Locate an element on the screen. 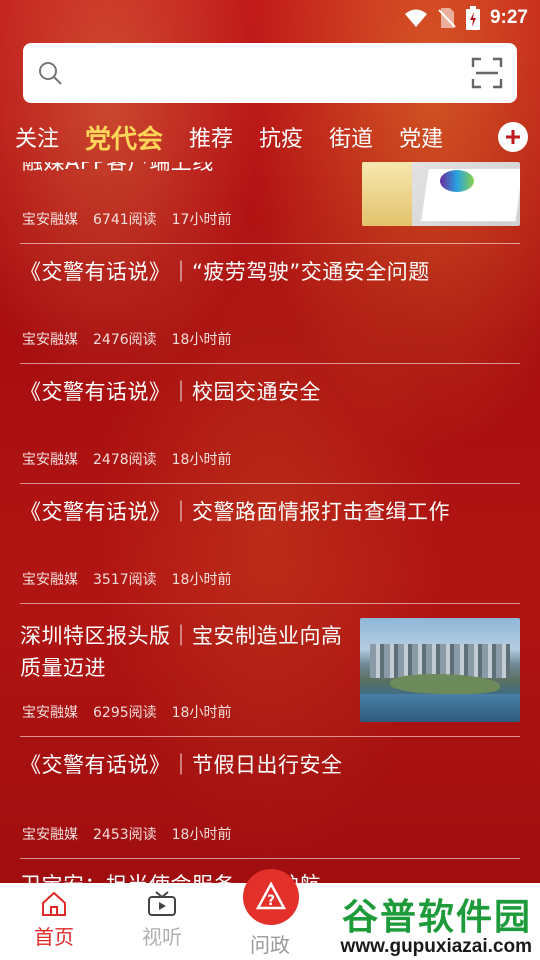 Image resolution: width=540 pixels, height=960 pixels. item-meta: 宝安融媒 2478阅读 18小时前 is located at coordinates (126, 459).